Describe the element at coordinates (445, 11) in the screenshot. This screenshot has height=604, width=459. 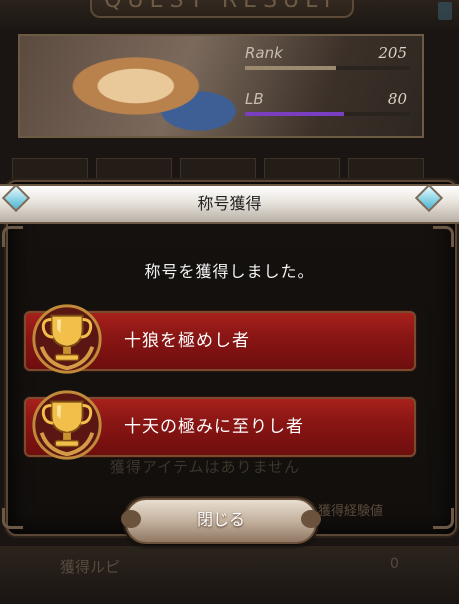
I see `menu-icon` at that location.